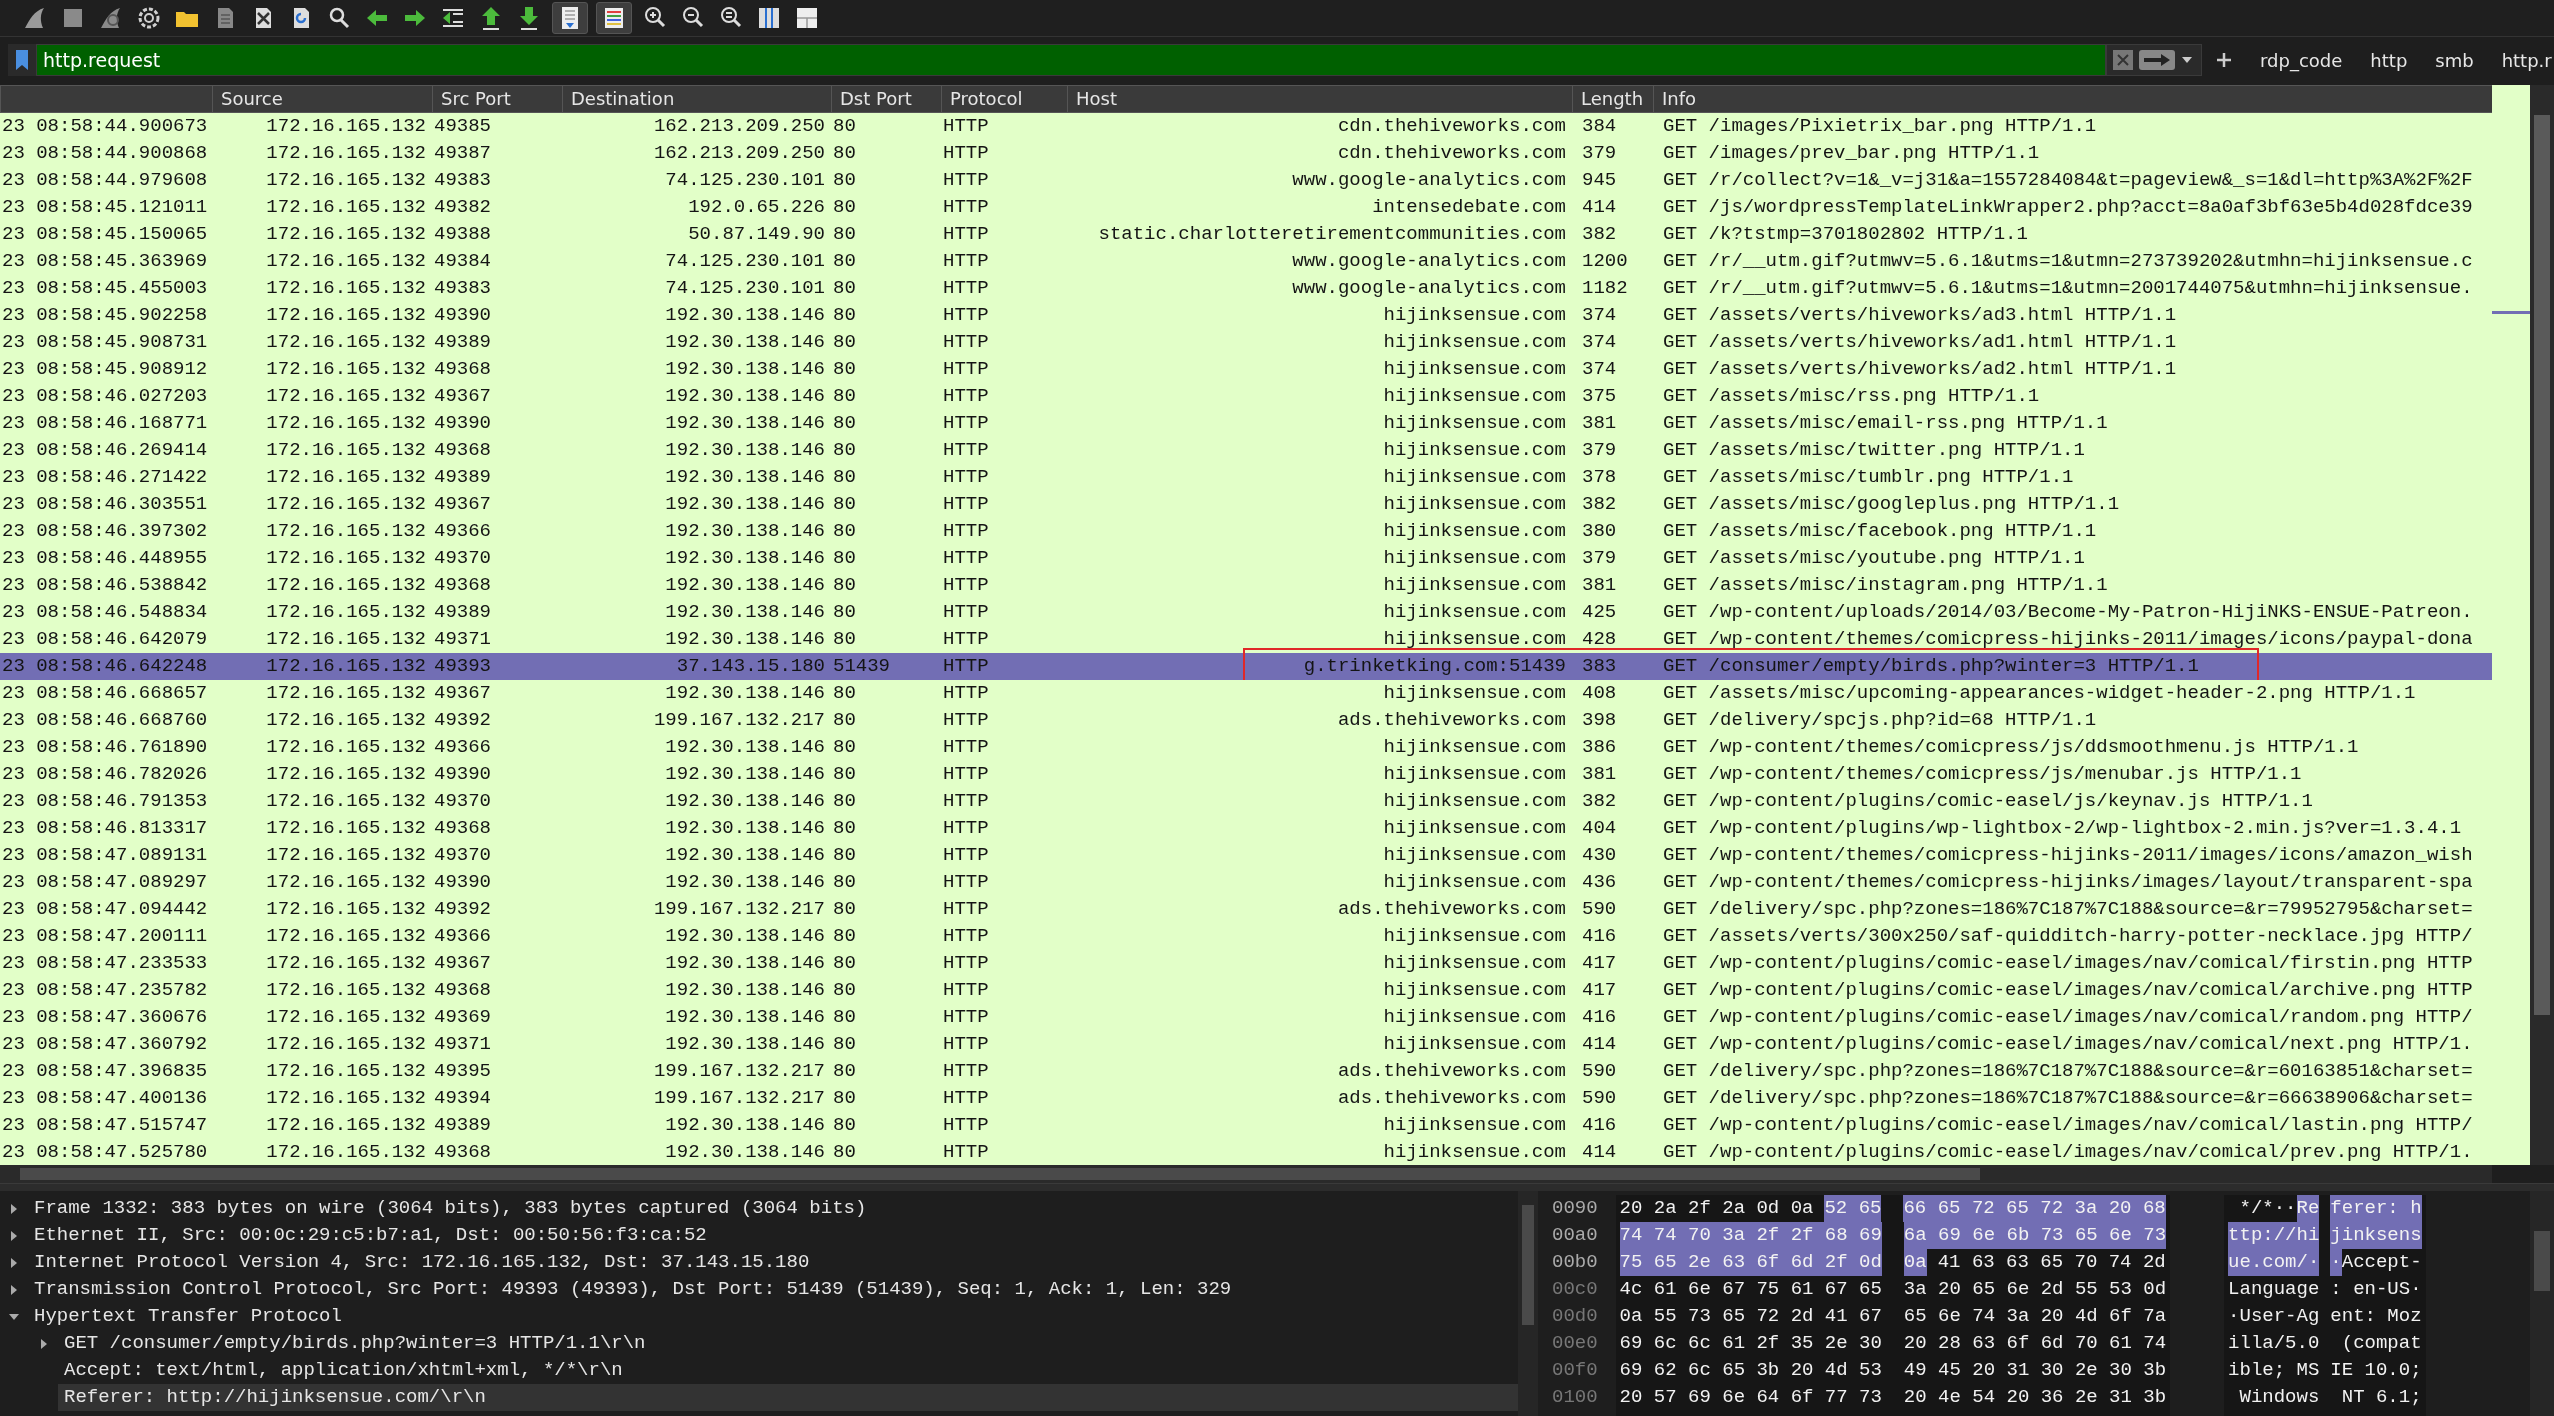  Describe the element at coordinates (773, 1316) in the screenshot. I see `tree-item: Hypertext Transfer Protocol` at that location.